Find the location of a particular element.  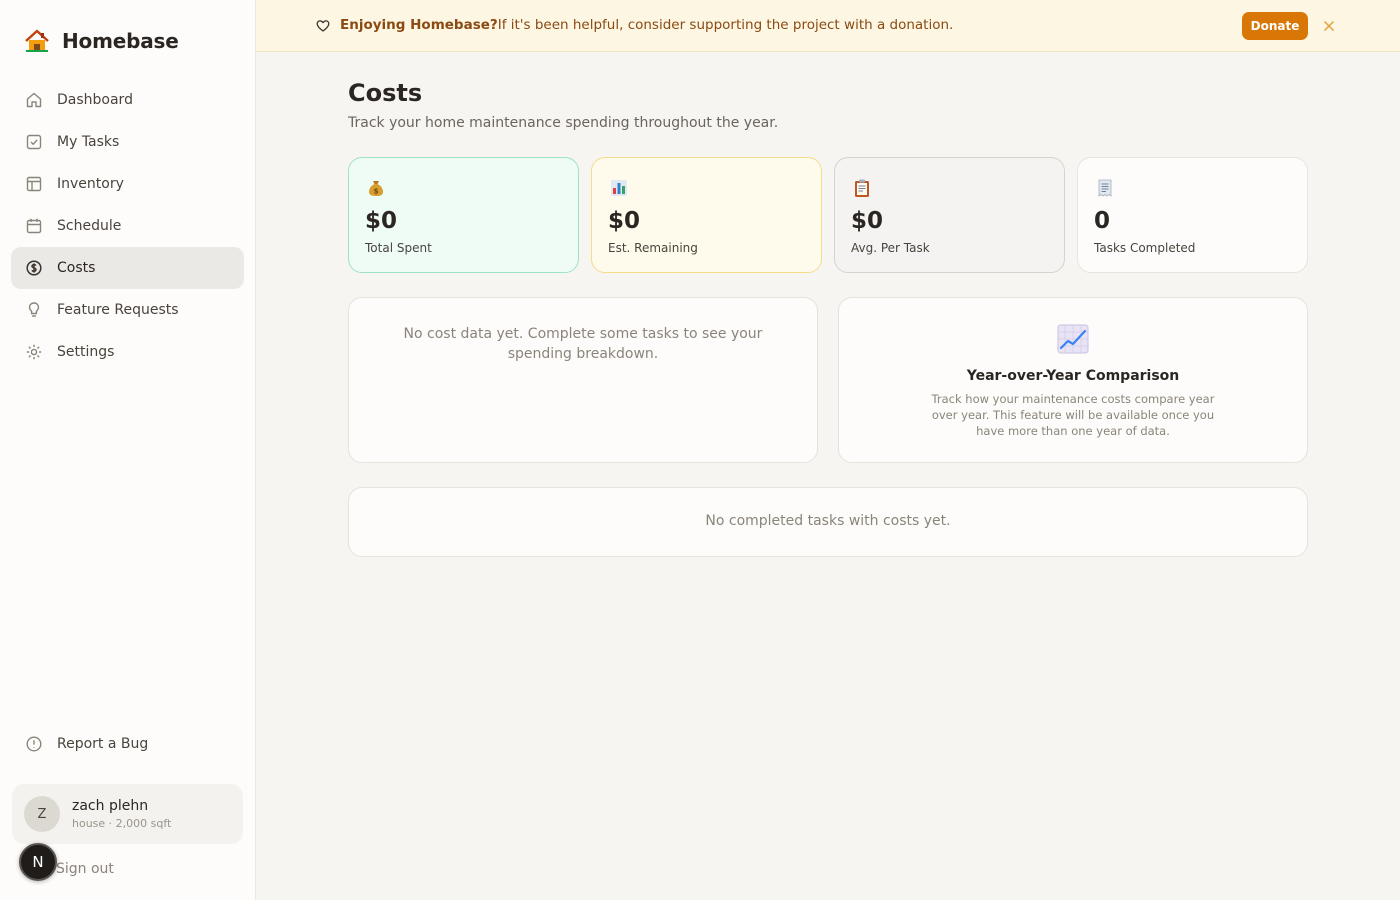

bar-chart-icon is located at coordinates (619, 188).